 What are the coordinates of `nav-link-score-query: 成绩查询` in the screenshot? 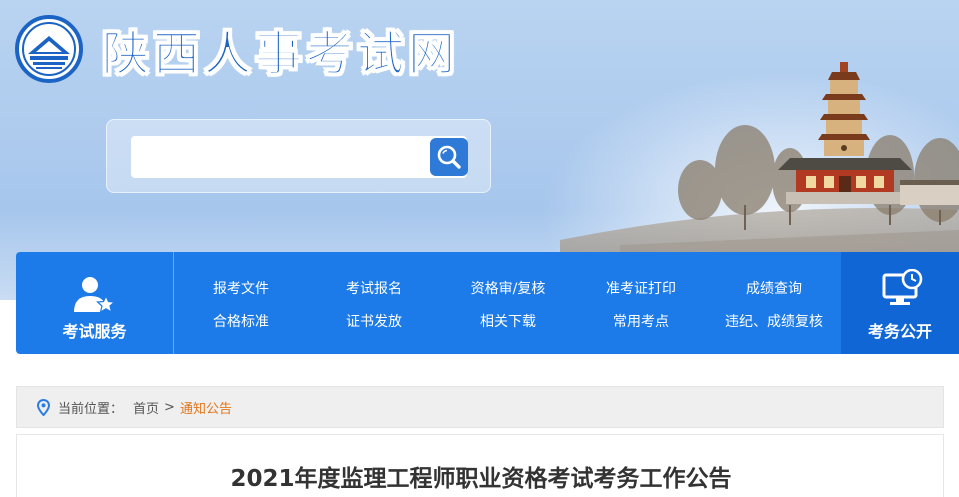 It's located at (774, 288).